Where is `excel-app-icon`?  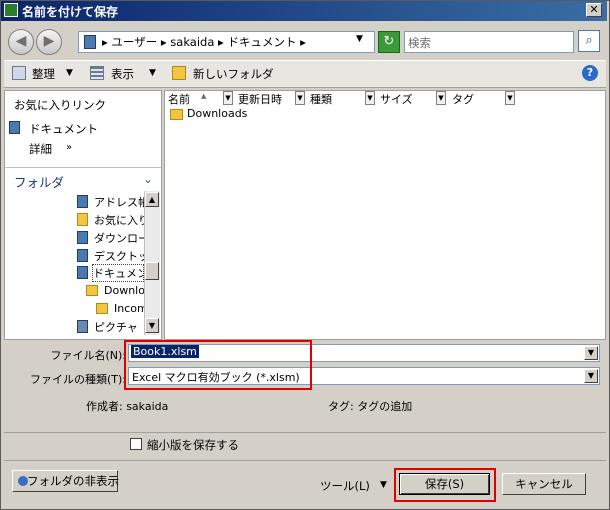 excel-app-icon is located at coordinates (11, 10).